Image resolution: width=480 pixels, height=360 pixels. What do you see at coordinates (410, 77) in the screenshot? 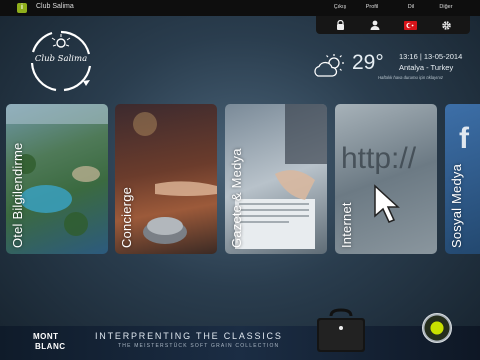
I see `weather-note: Haftalık hava durumu için tıklayınız` at bounding box center [410, 77].